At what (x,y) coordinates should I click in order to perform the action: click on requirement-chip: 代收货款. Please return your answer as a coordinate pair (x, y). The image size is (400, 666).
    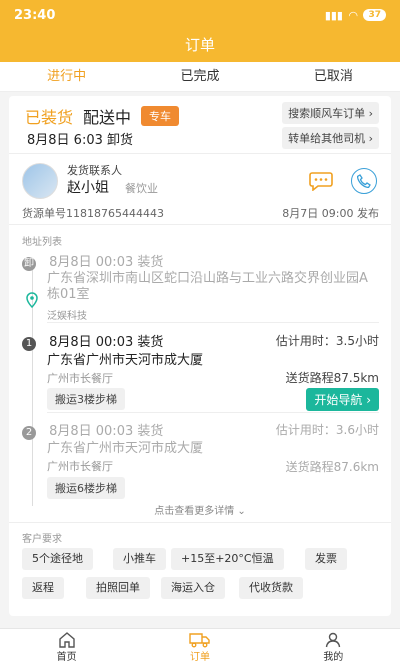
    Looking at the image, I should click on (271, 588).